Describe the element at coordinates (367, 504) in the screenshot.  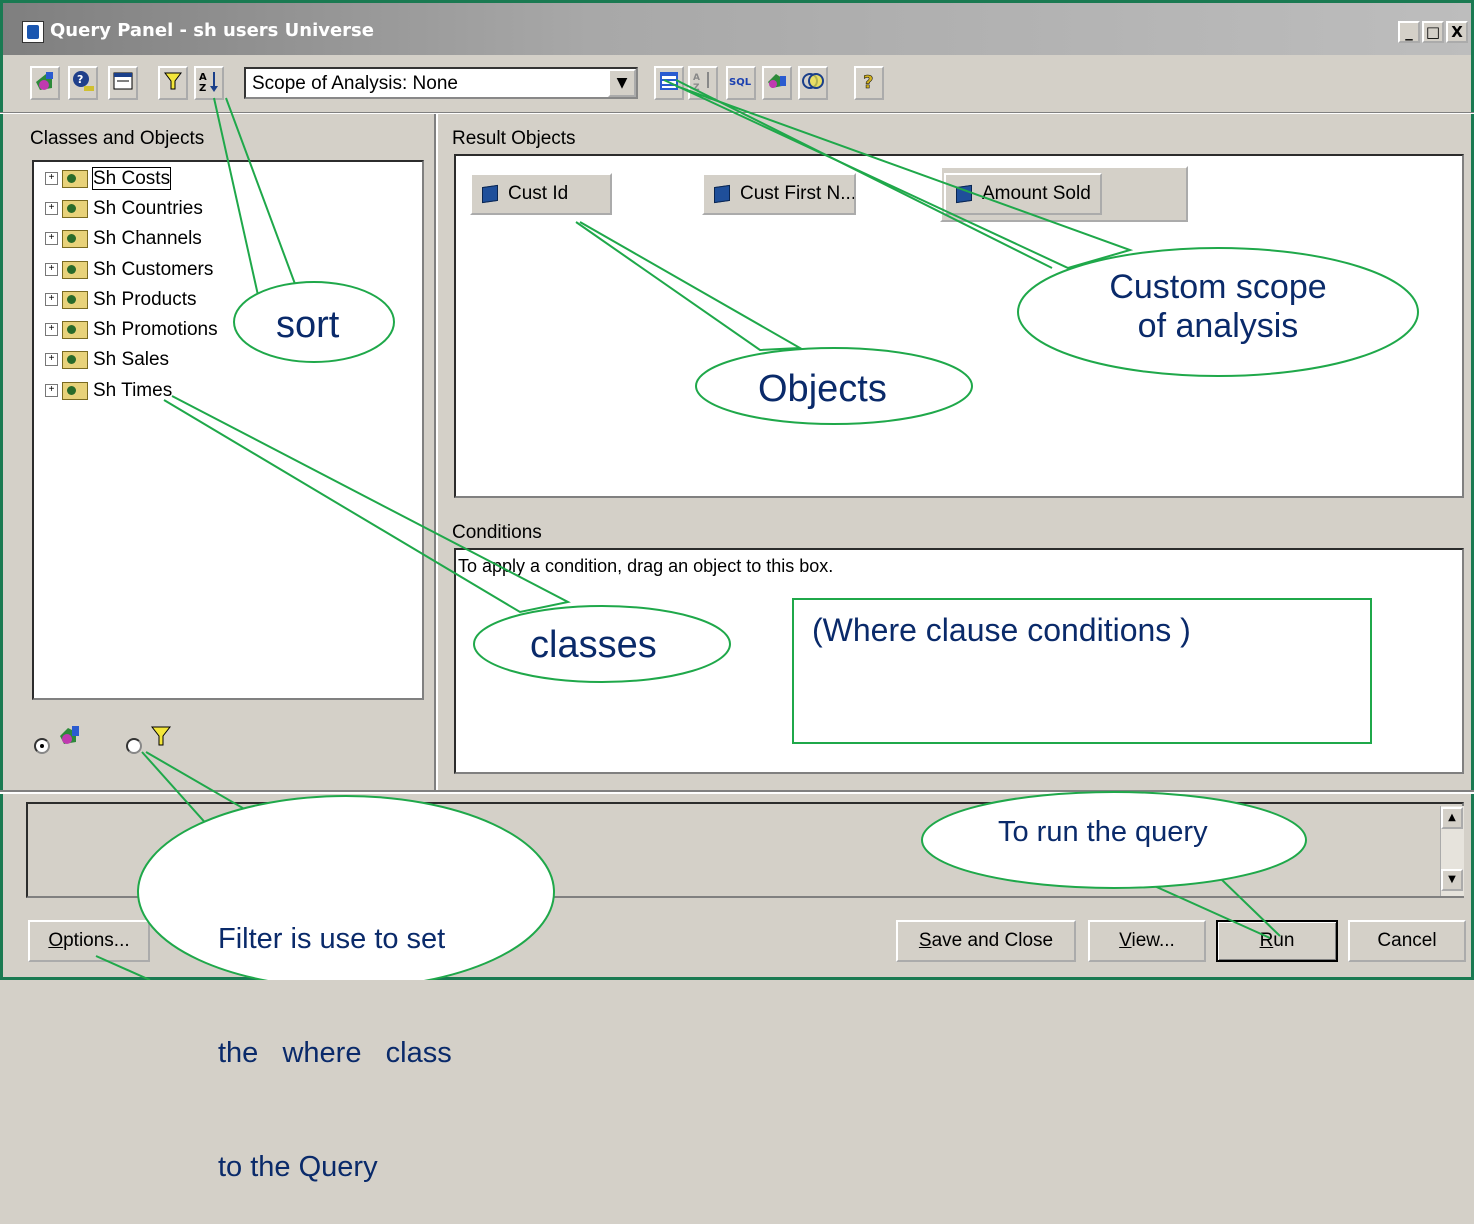
I see `classes-pointer` at that location.